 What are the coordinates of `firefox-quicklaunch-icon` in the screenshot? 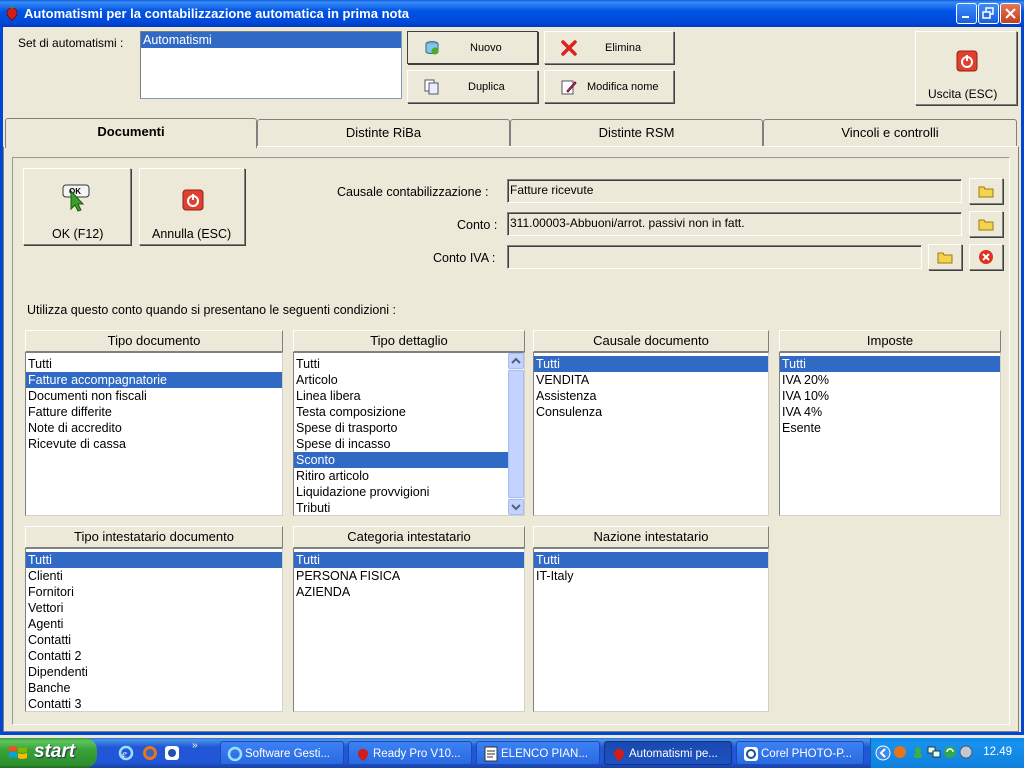 It's located at (150, 753).